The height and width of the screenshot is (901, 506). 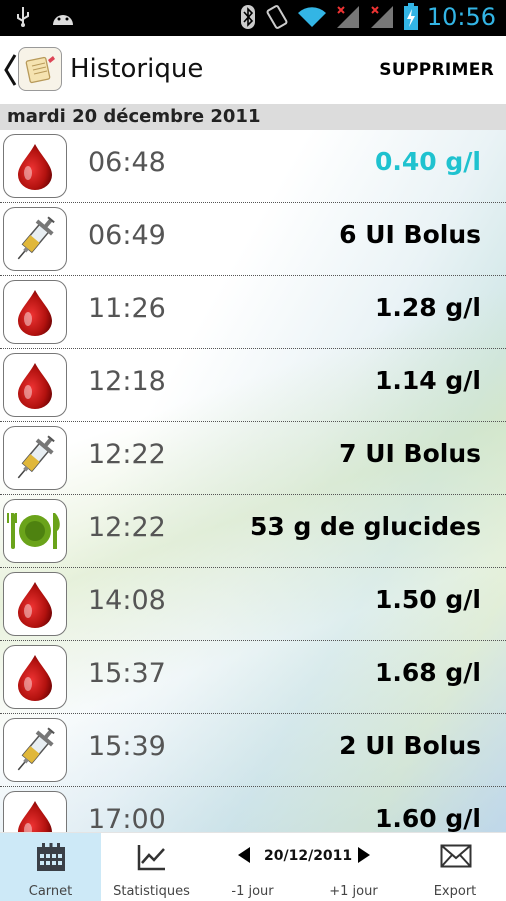 I want to click on entry-row: 12:22 53 g de glucides, so click(x=253, y=531).